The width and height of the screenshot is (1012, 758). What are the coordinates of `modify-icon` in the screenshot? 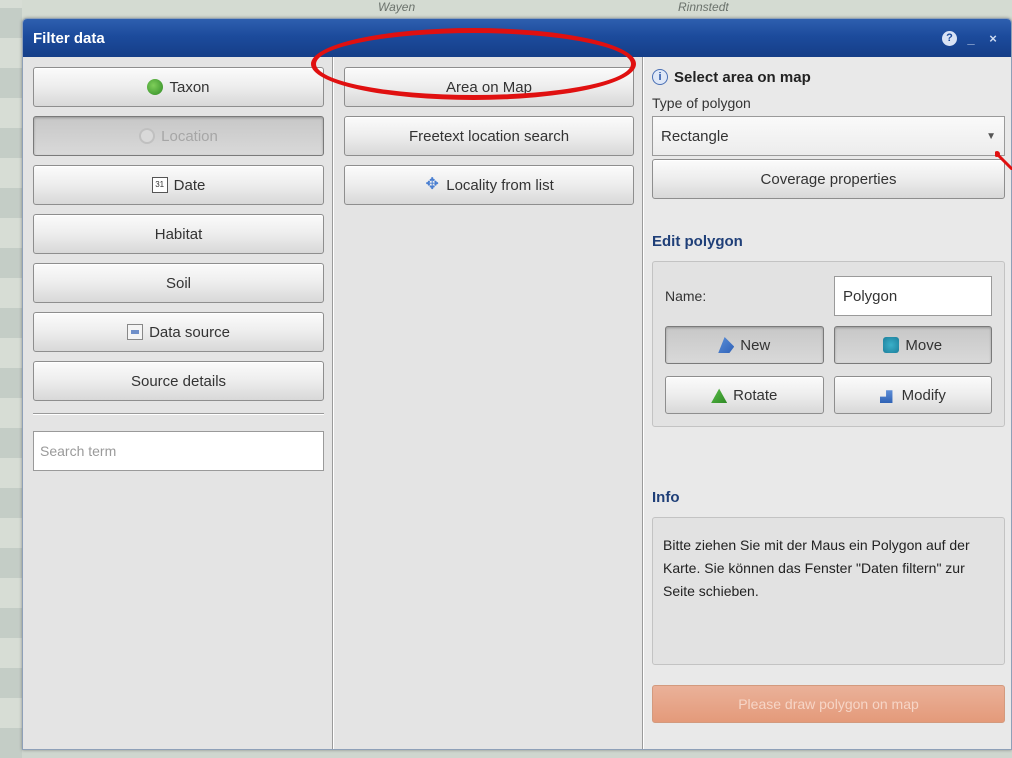 It's located at (886, 396).